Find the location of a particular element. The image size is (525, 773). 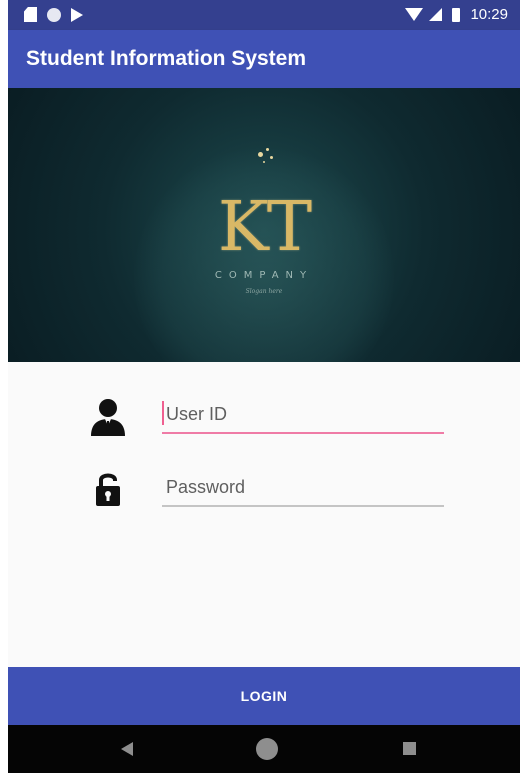

cell-signal-icon is located at coordinates (436, 14).